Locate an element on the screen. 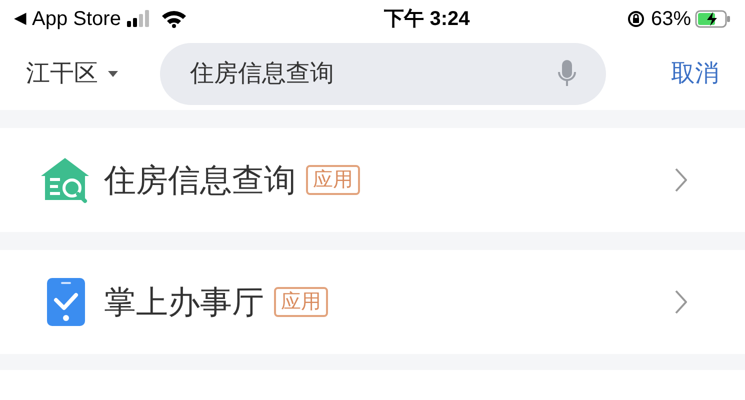  battery-percent: 63% is located at coordinates (670, 19).